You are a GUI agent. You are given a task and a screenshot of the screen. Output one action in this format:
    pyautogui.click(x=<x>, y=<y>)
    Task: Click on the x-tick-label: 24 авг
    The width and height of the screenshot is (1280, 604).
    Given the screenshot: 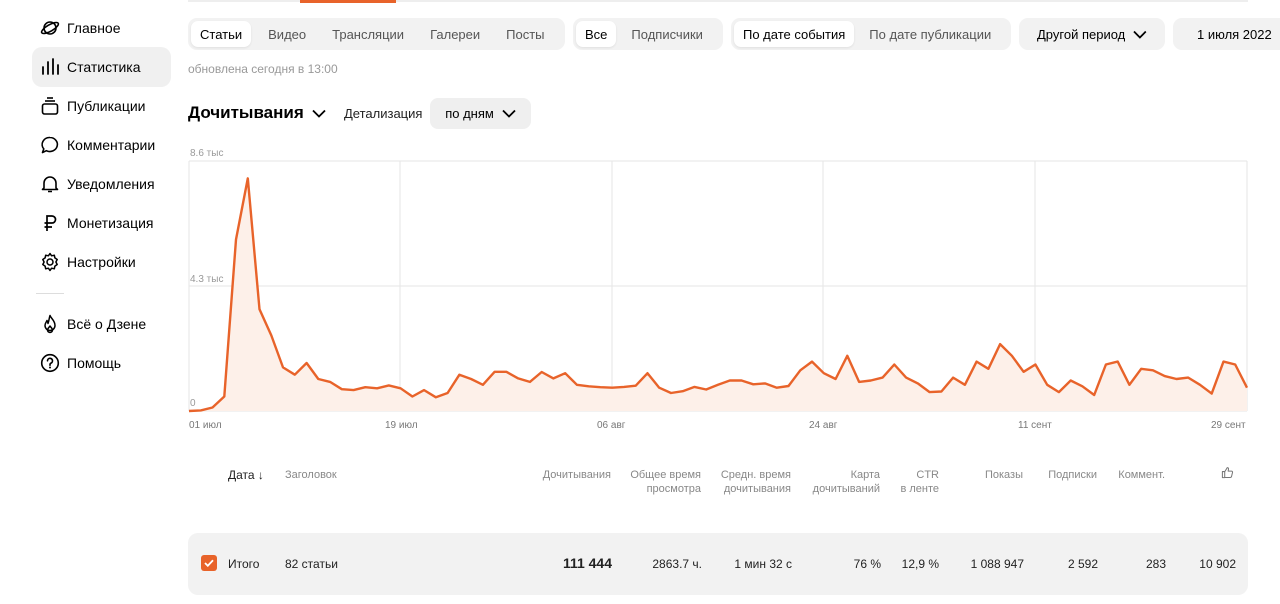 What is the action you would take?
    pyautogui.click(x=823, y=425)
    